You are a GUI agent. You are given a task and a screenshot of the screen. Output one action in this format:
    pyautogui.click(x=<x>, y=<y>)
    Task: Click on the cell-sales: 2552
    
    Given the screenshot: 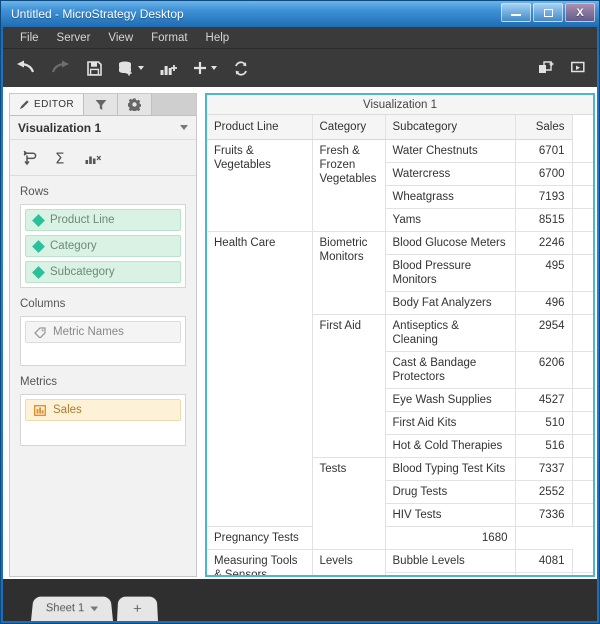 What is the action you would take?
    pyautogui.click(x=544, y=492)
    